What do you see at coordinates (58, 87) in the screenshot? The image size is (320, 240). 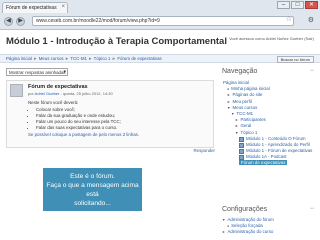 I see `post-subject: Fórum de expectativas` at bounding box center [58, 87].